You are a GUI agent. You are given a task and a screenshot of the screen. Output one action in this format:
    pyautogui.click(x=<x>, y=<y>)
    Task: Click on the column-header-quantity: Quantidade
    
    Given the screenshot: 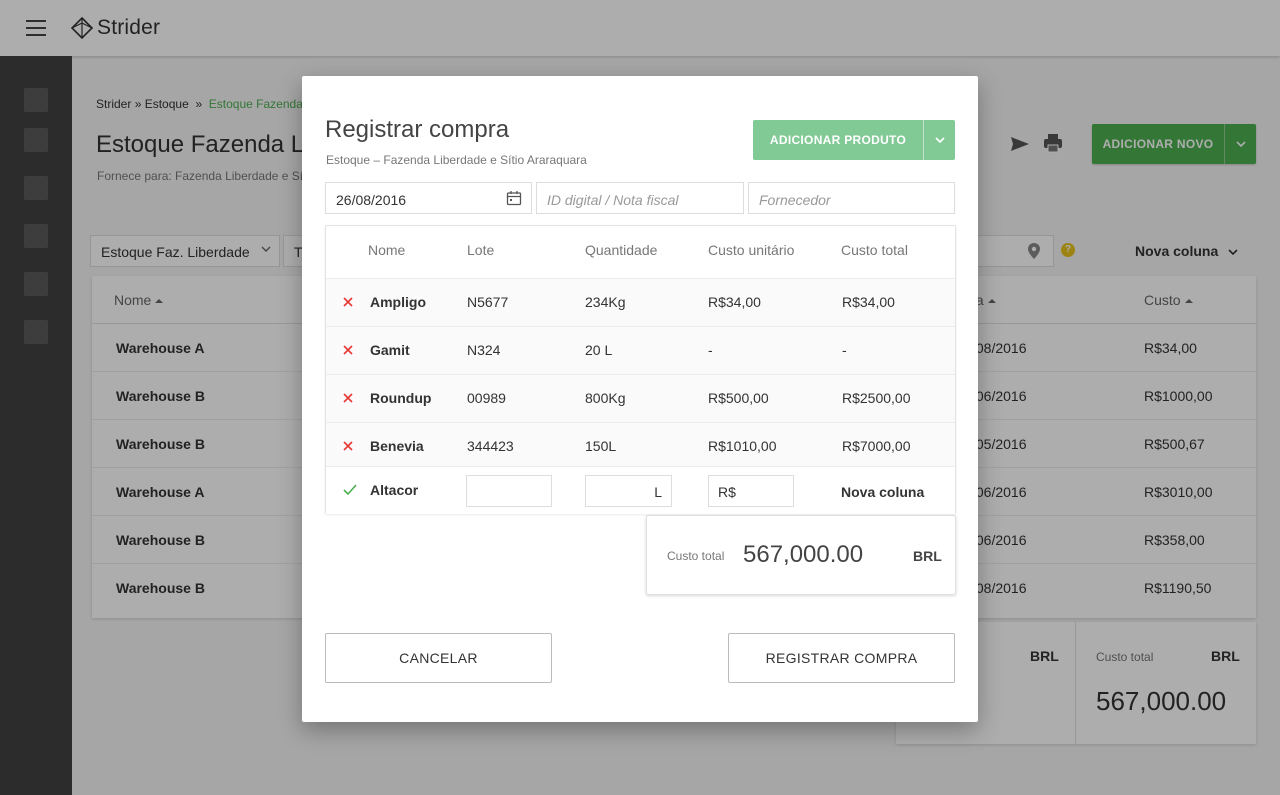 What is the action you would take?
    pyautogui.click(x=621, y=250)
    